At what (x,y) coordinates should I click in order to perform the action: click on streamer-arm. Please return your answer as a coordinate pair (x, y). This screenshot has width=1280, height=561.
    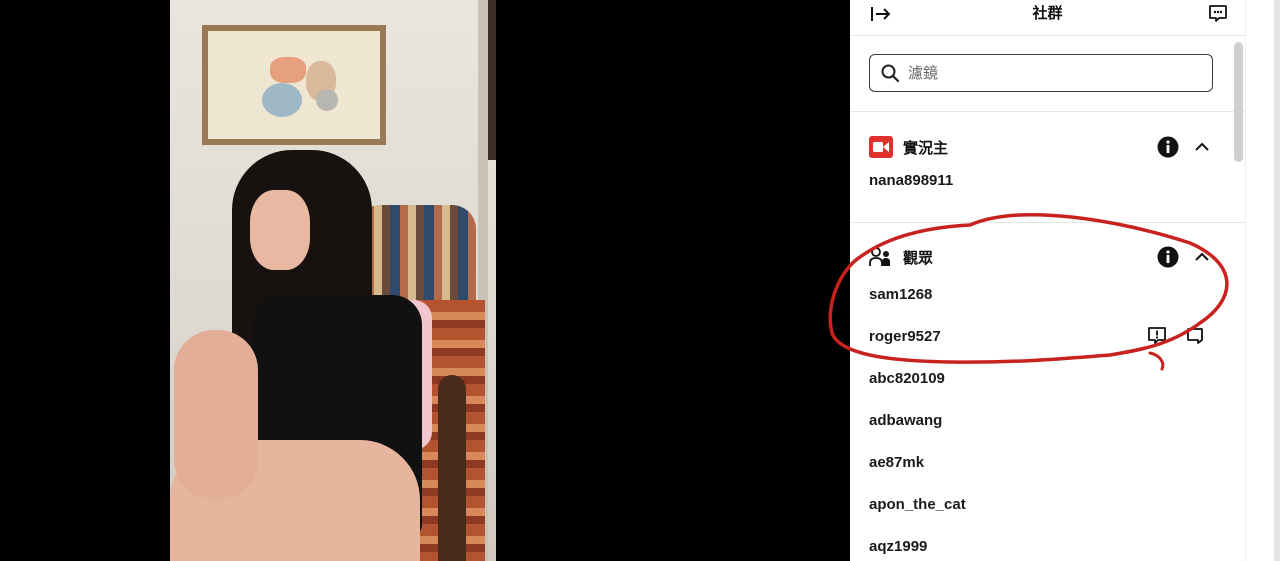
    Looking at the image, I should click on (216, 415).